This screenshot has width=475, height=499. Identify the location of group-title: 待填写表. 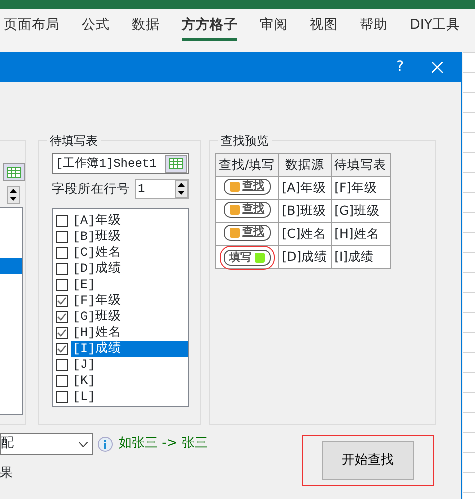
(74, 141).